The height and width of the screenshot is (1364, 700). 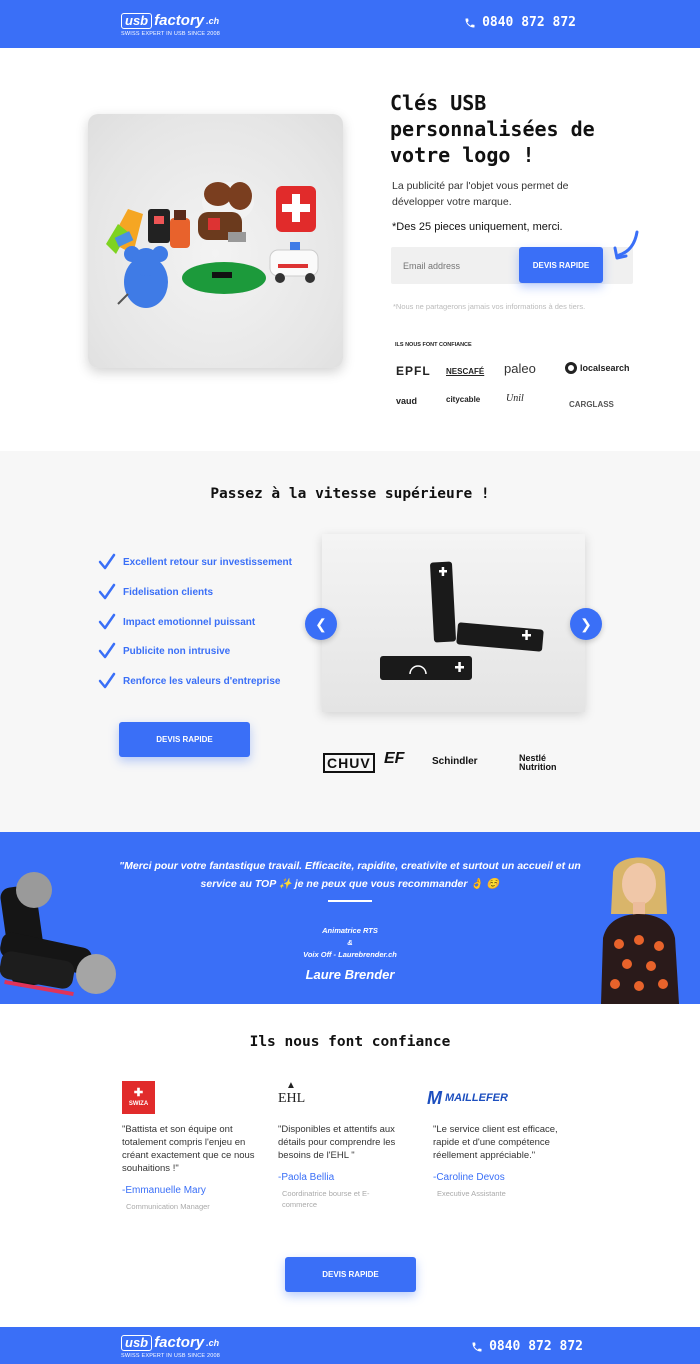 What do you see at coordinates (462, 620) in the screenshot?
I see `slider-image` at bounding box center [462, 620].